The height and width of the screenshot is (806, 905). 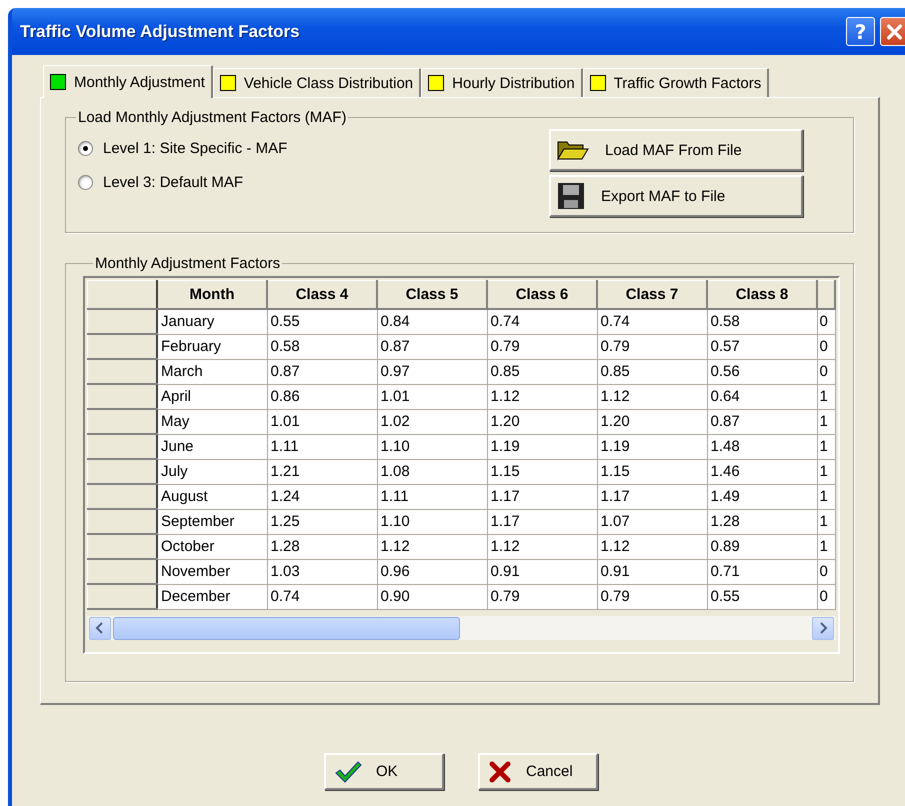 What do you see at coordinates (652, 421) in the screenshot?
I see `table-cell: 1.20` at bounding box center [652, 421].